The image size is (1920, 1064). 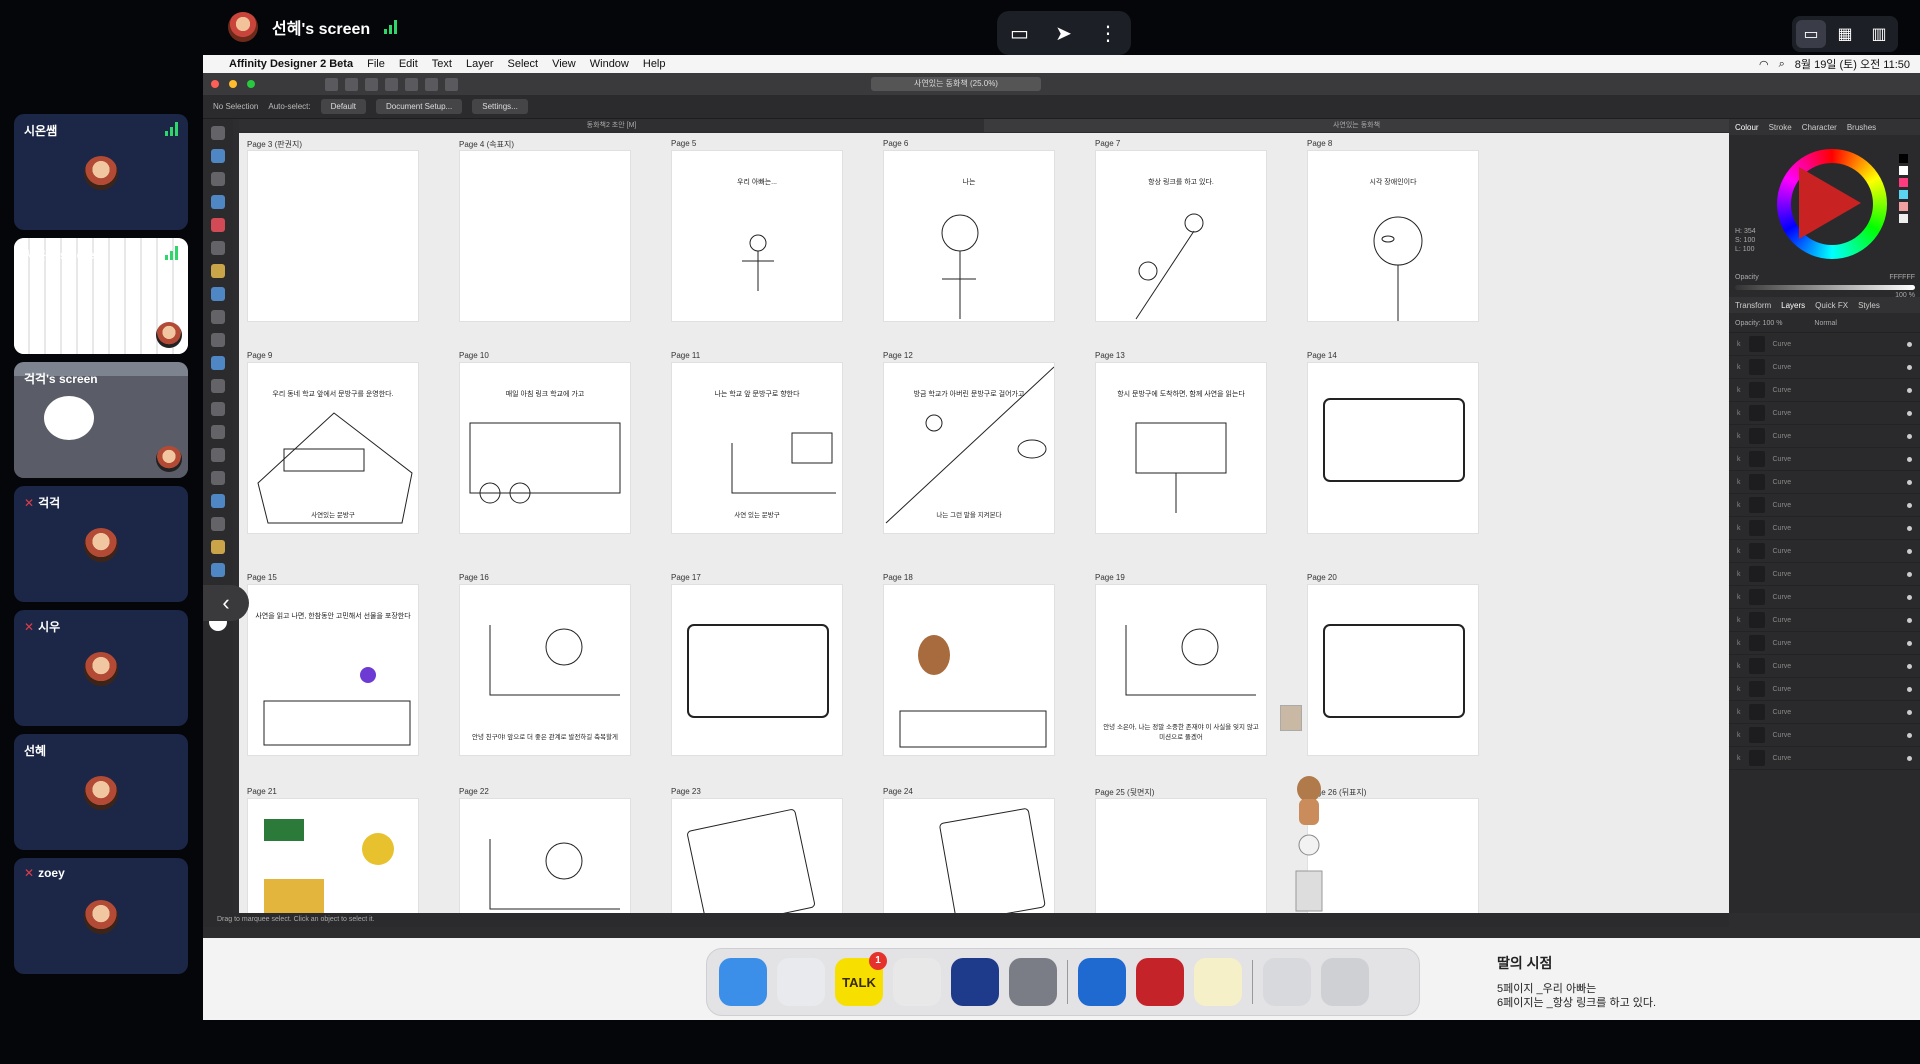 What do you see at coordinates (218, 570) in the screenshot?
I see `zoom-tool-icon` at bounding box center [218, 570].